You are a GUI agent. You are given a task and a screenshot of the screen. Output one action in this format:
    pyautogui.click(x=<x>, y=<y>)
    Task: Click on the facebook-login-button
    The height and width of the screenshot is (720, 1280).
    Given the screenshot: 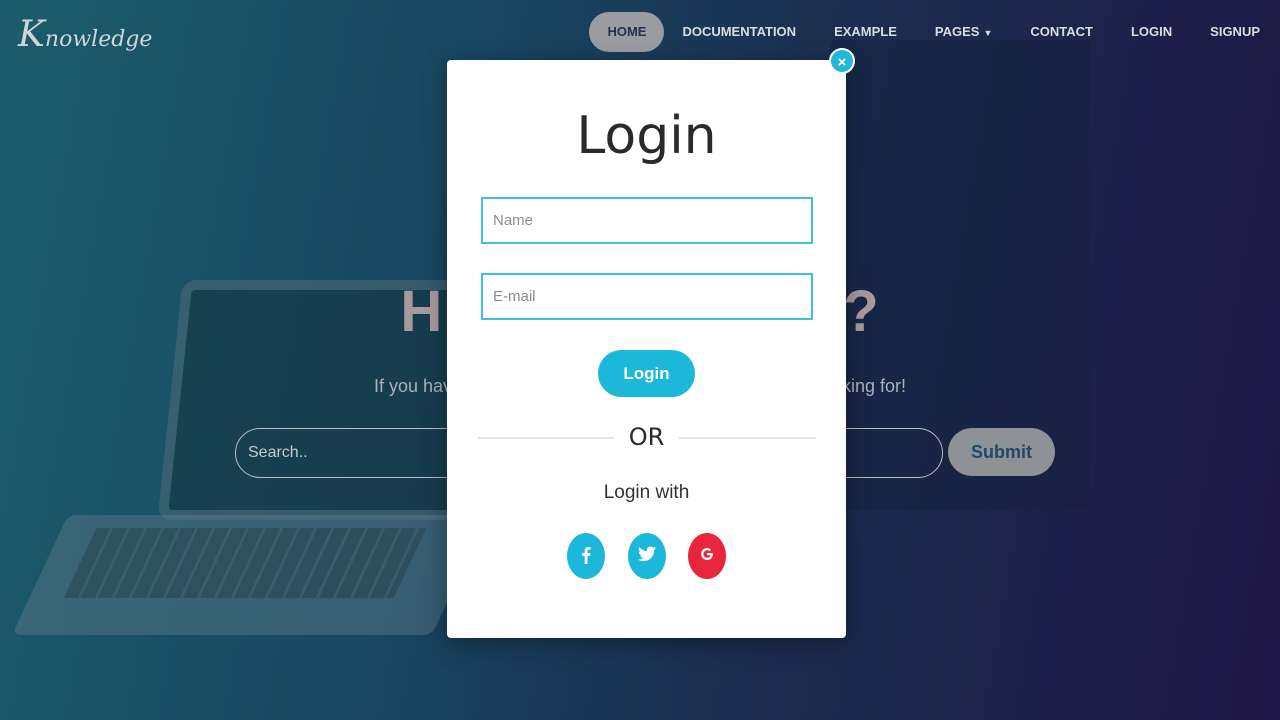 What is the action you would take?
    pyautogui.click(x=586, y=556)
    